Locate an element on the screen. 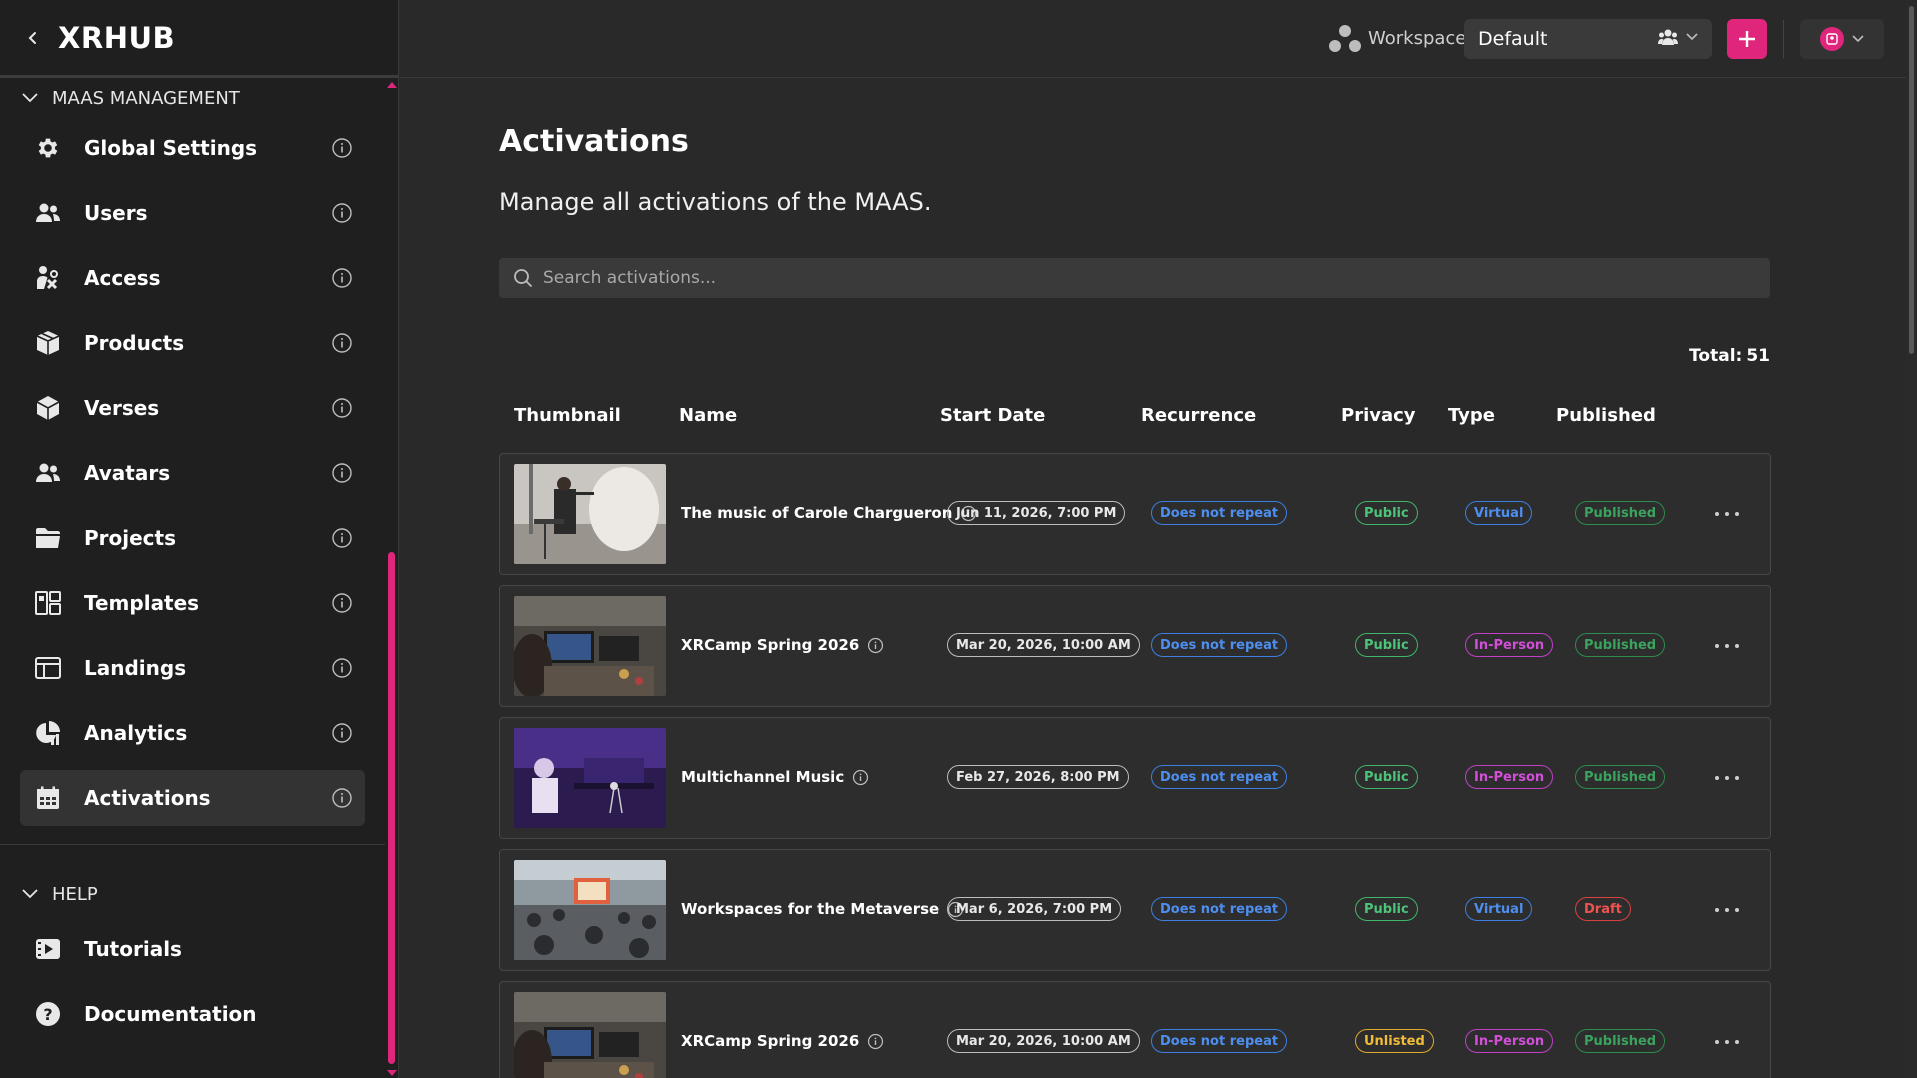 The height and width of the screenshot is (1078, 1917). activation-name: Workspaces for the Metaverse is located at coordinates (822, 909).